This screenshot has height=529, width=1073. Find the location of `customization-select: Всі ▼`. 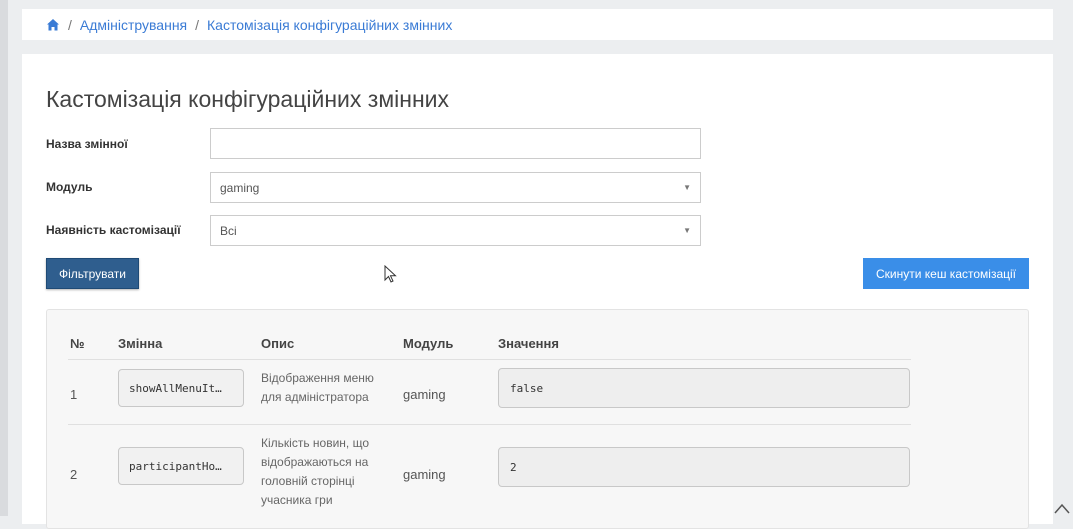

customization-select: Всі ▼ is located at coordinates (455, 230).